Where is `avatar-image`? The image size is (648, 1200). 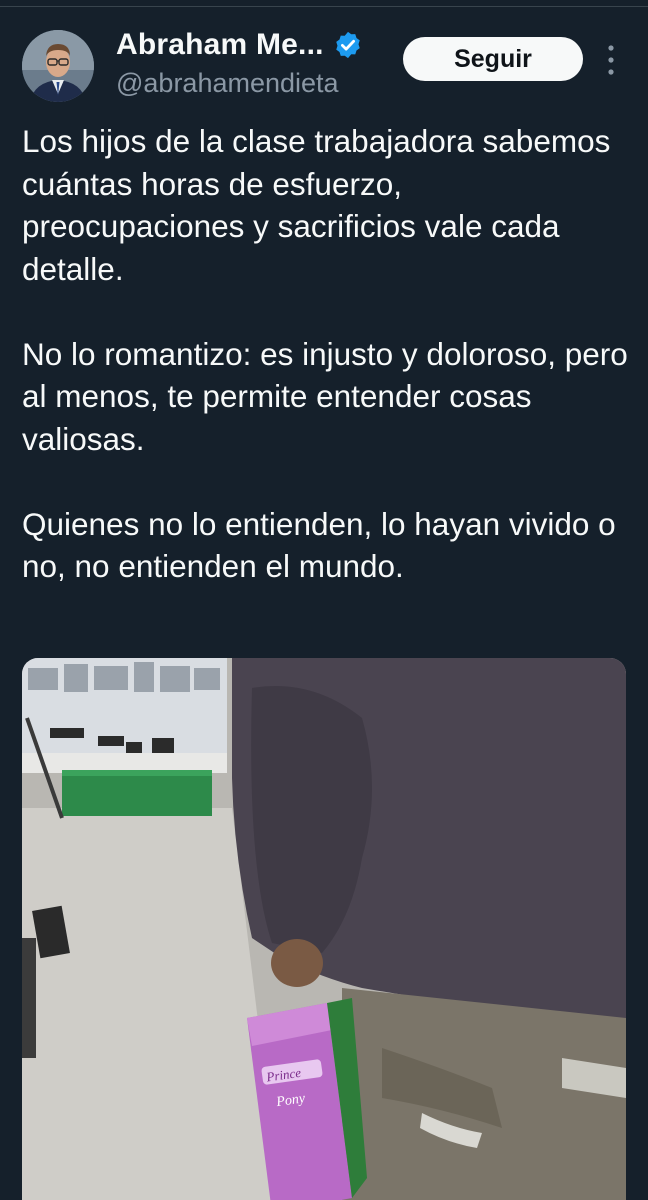 avatar-image is located at coordinates (58, 66).